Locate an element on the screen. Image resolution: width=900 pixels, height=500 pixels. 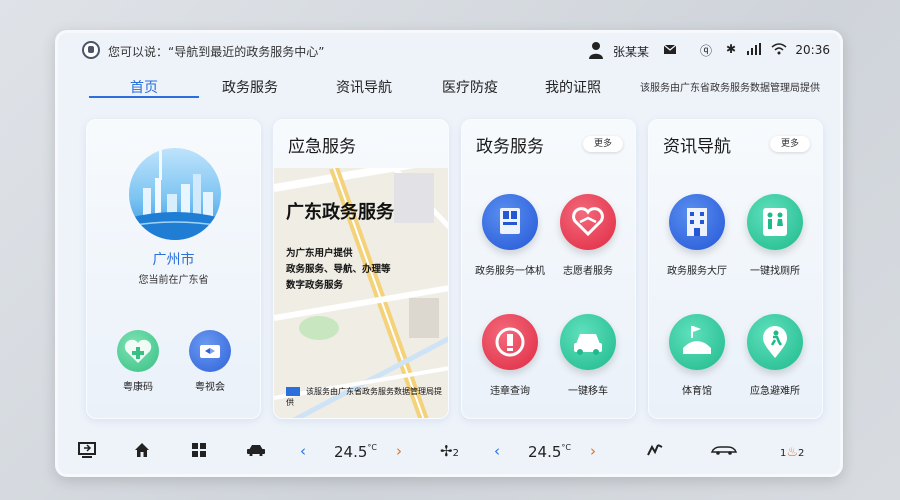
temp-left-unit: °C is located at coordinates (372, 447).